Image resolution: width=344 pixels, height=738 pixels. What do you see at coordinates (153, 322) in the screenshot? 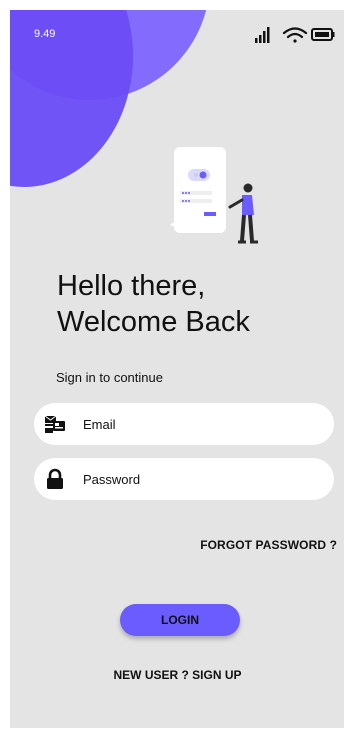
I see `welcome-line-2: Welcome Back` at bounding box center [153, 322].